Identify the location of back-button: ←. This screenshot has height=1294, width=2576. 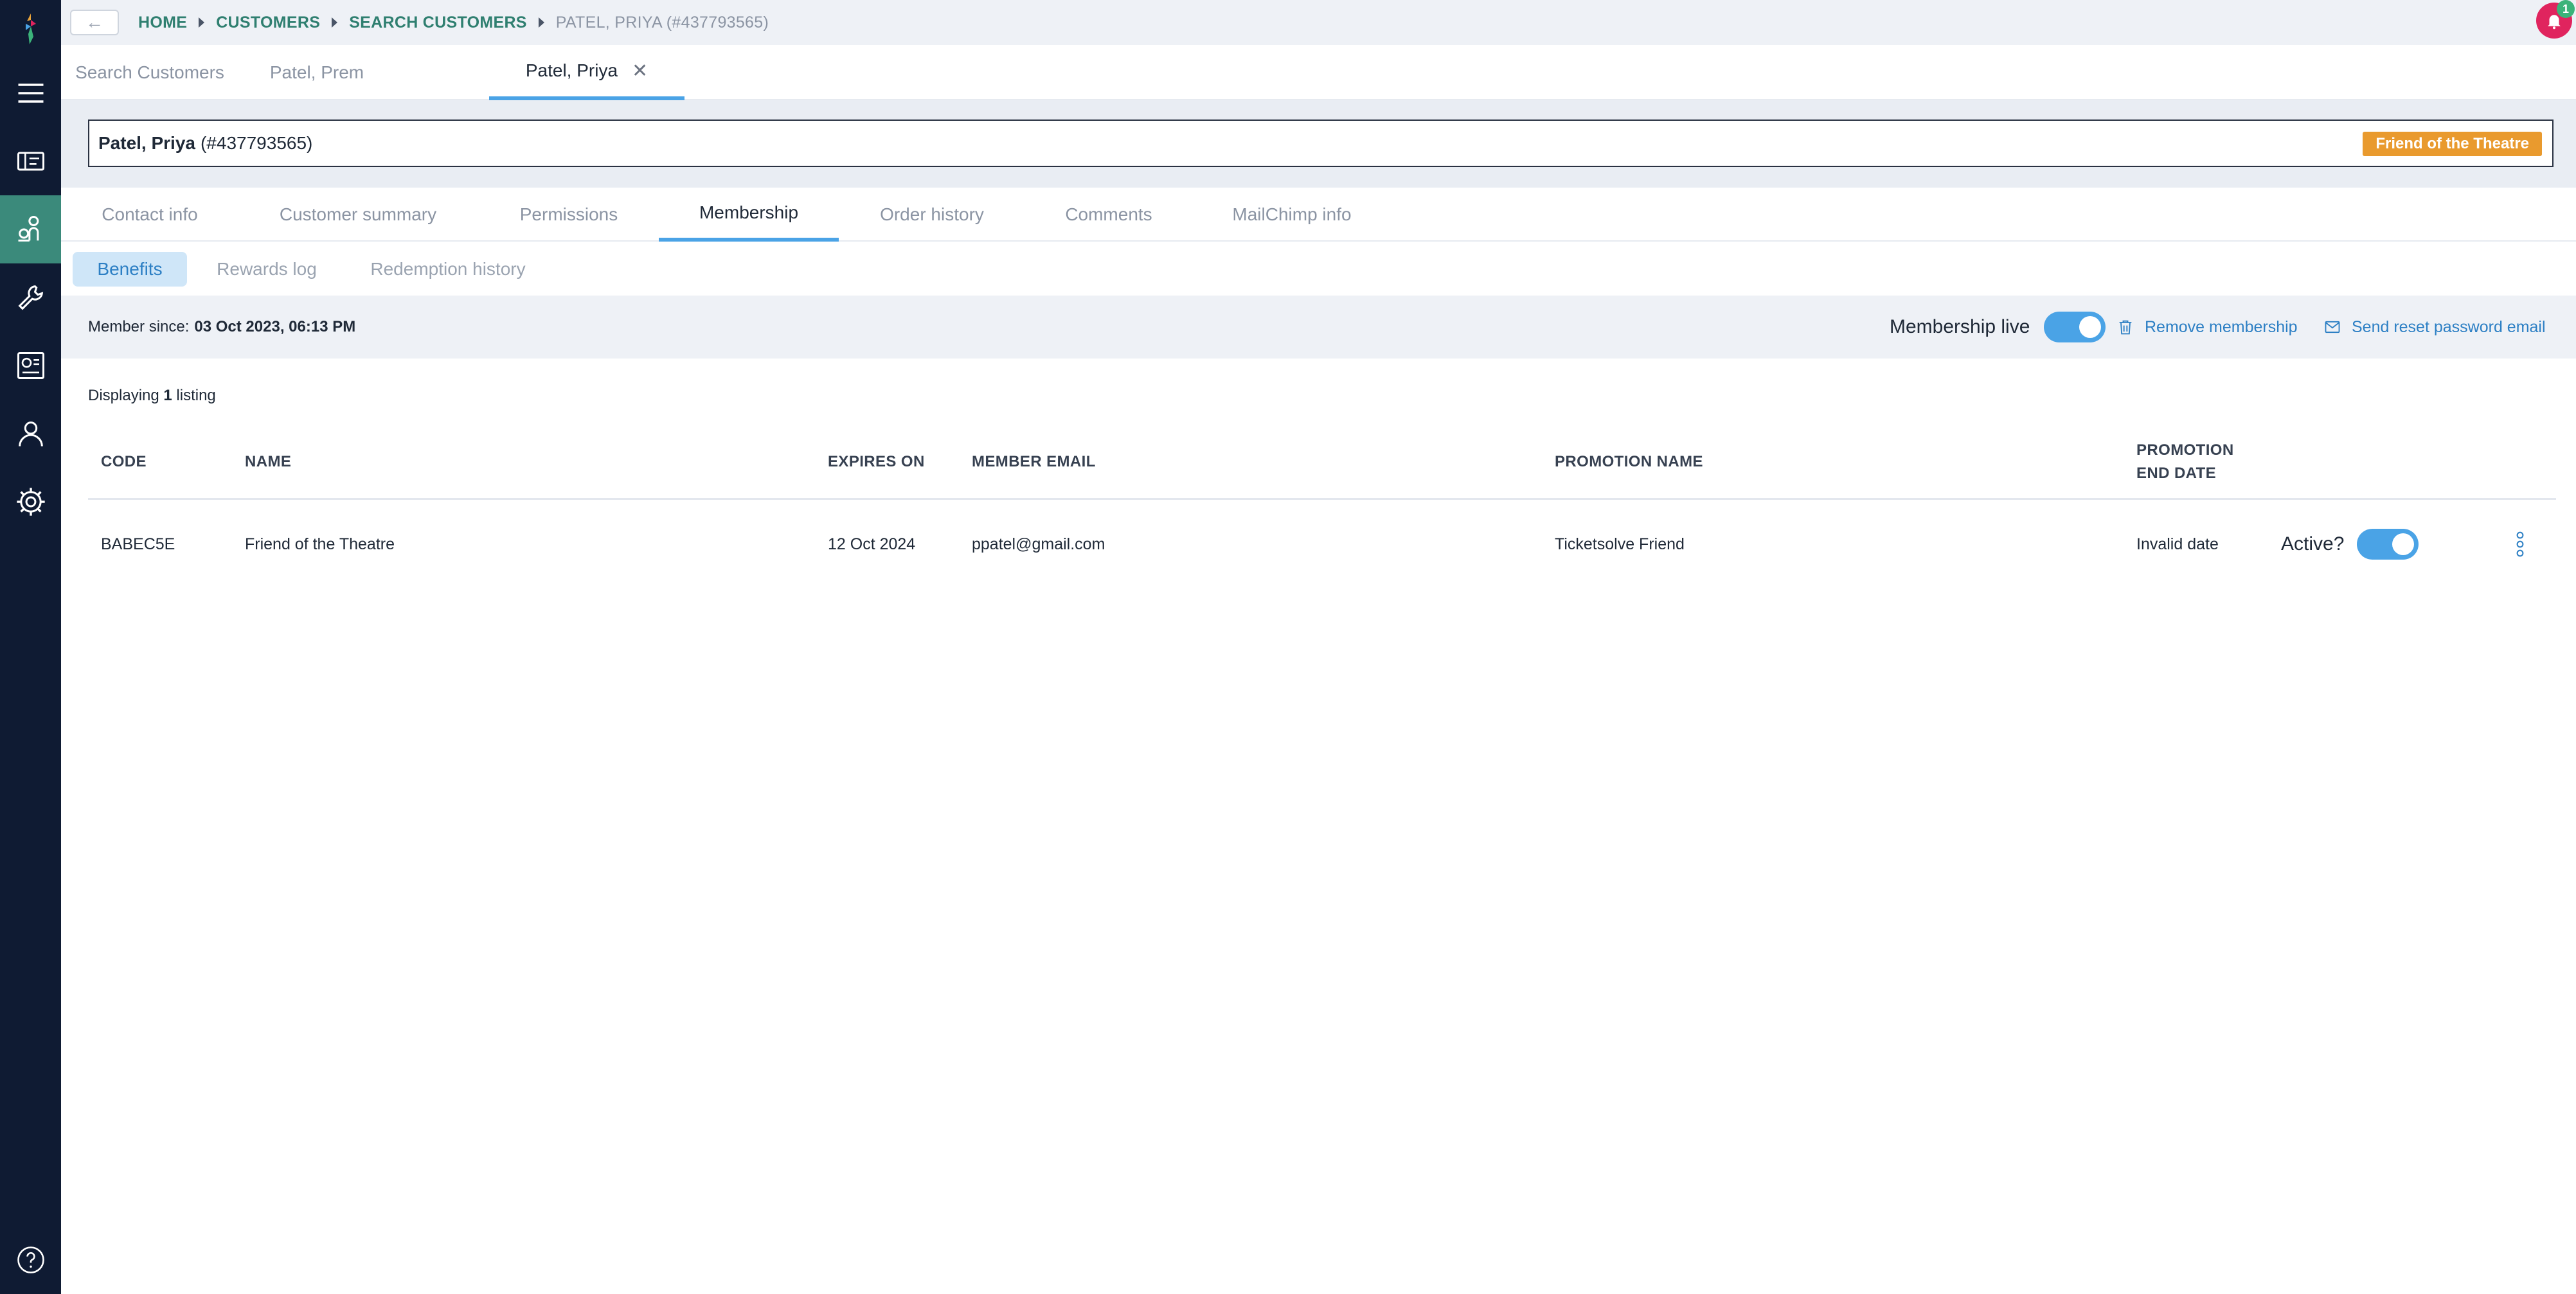
(95, 22).